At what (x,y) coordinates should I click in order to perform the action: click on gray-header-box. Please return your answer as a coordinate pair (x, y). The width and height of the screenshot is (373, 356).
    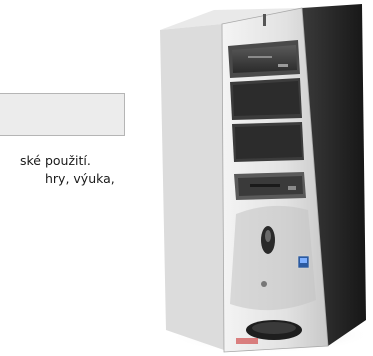
    Looking at the image, I should click on (62, 114).